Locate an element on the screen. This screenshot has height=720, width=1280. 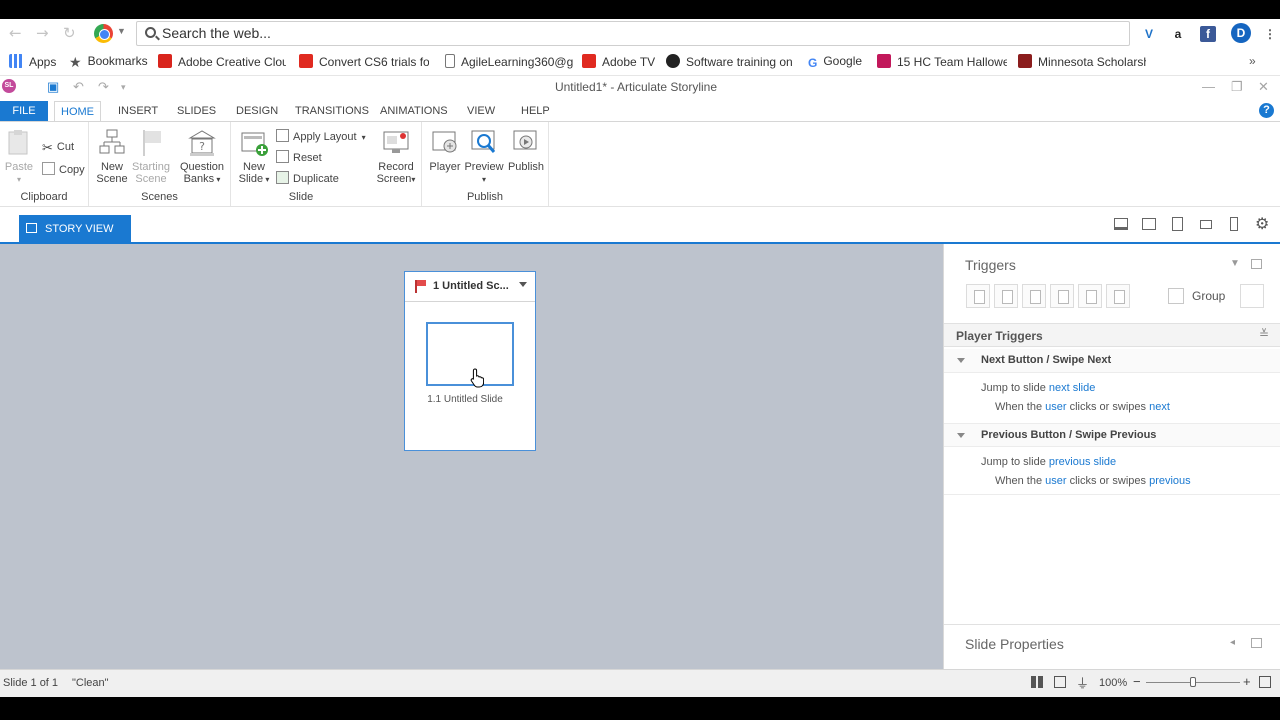
new-trigger-icon is located at coordinates (978, 296).